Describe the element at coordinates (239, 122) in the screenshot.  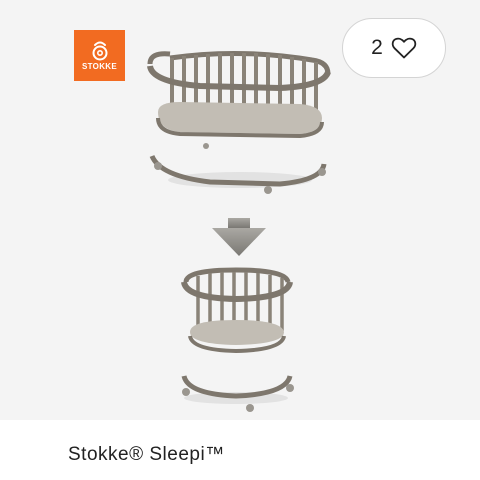
I see `oval-crib-image` at that location.